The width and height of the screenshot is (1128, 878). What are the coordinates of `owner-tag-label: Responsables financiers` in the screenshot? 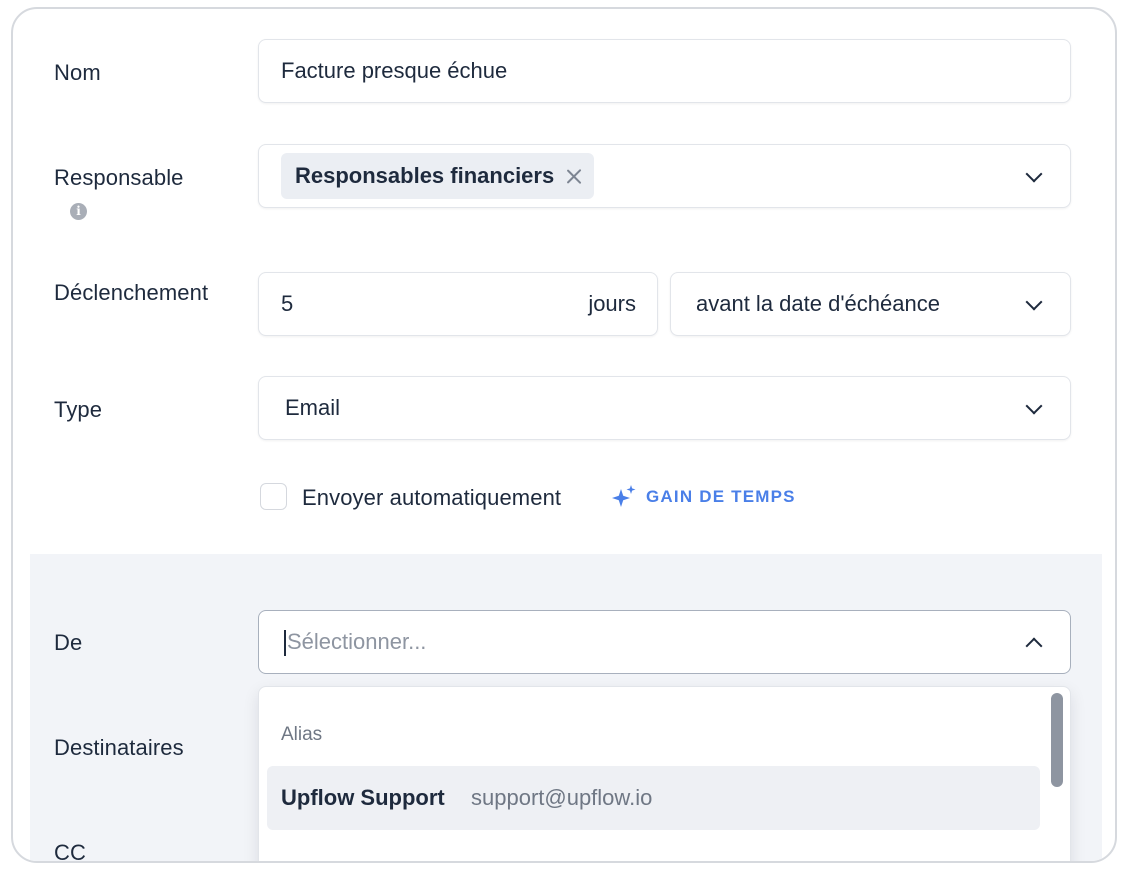 It's located at (425, 175).